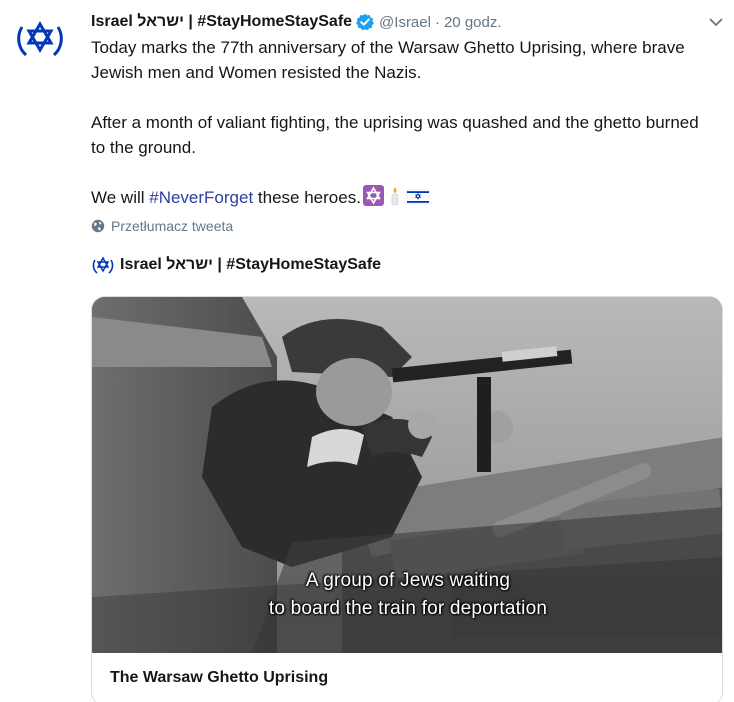  Describe the element at coordinates (418, 199) in the screenshot. I see `israel-flag-emoji-icon` at that location.